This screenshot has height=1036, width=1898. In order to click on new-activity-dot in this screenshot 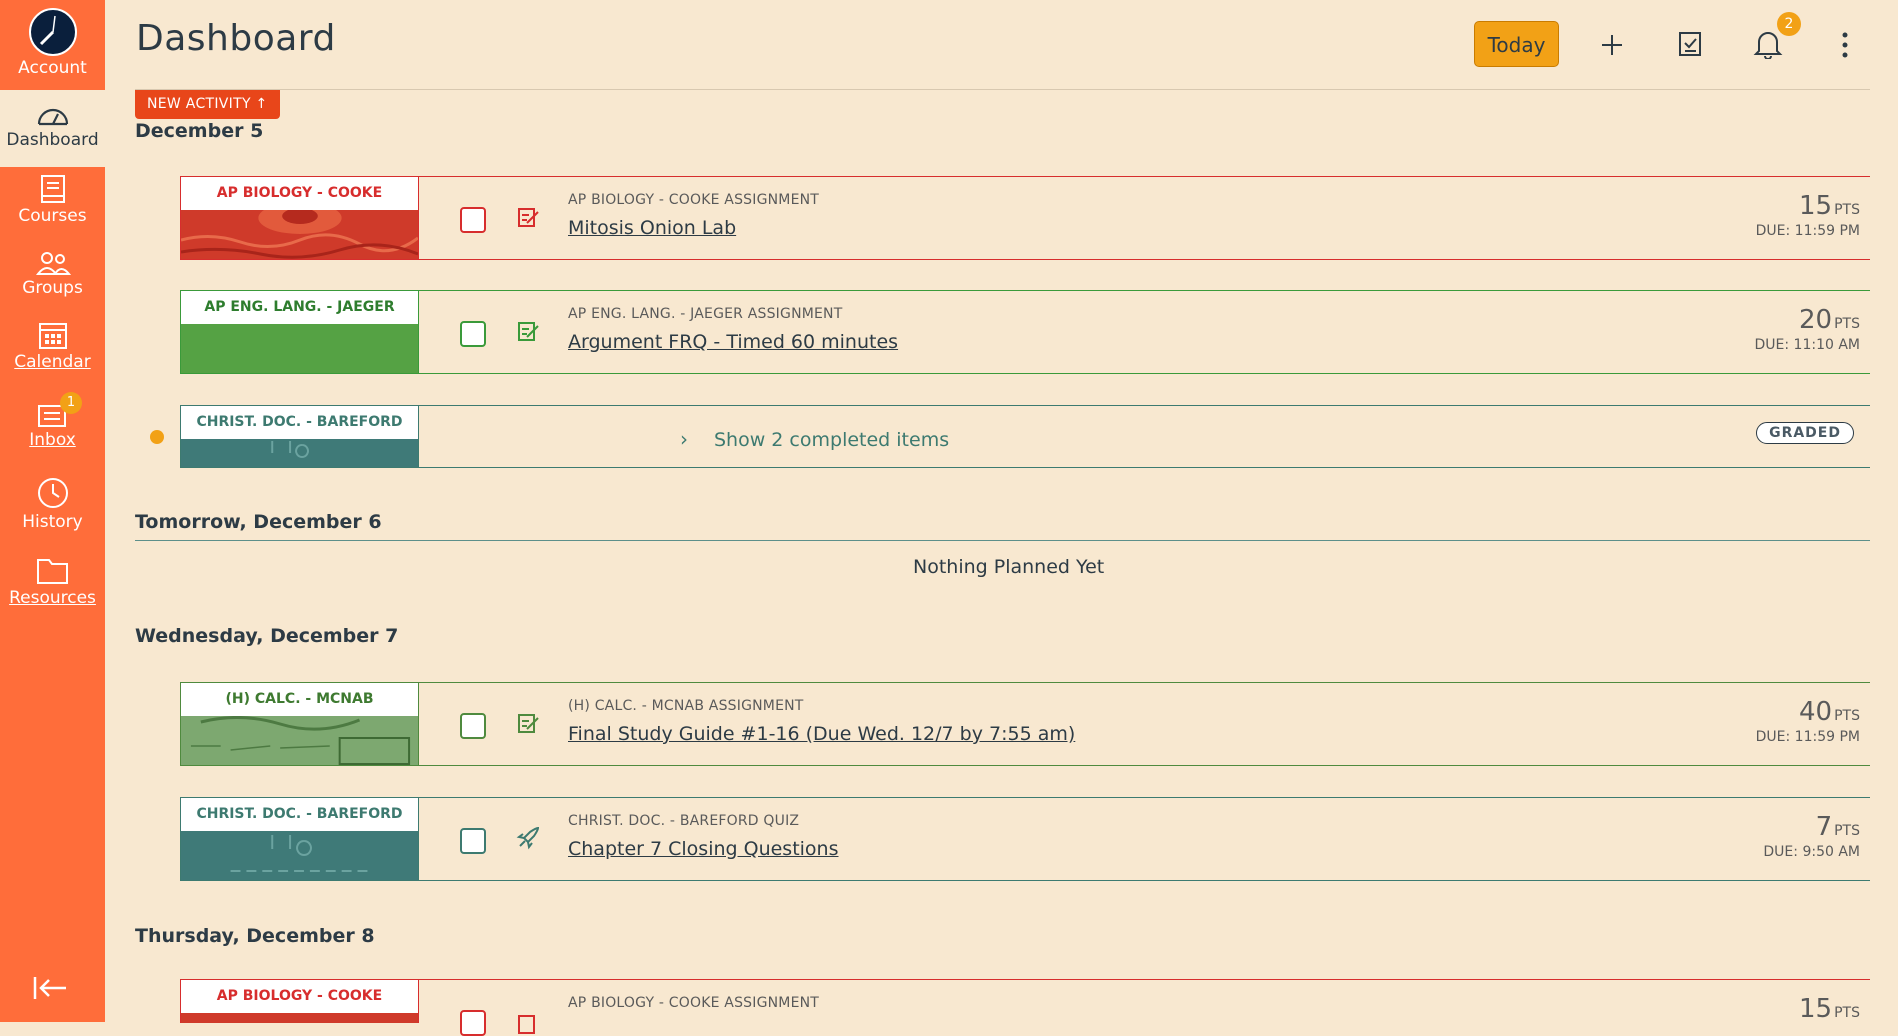, I will do `click(157, 437)`.